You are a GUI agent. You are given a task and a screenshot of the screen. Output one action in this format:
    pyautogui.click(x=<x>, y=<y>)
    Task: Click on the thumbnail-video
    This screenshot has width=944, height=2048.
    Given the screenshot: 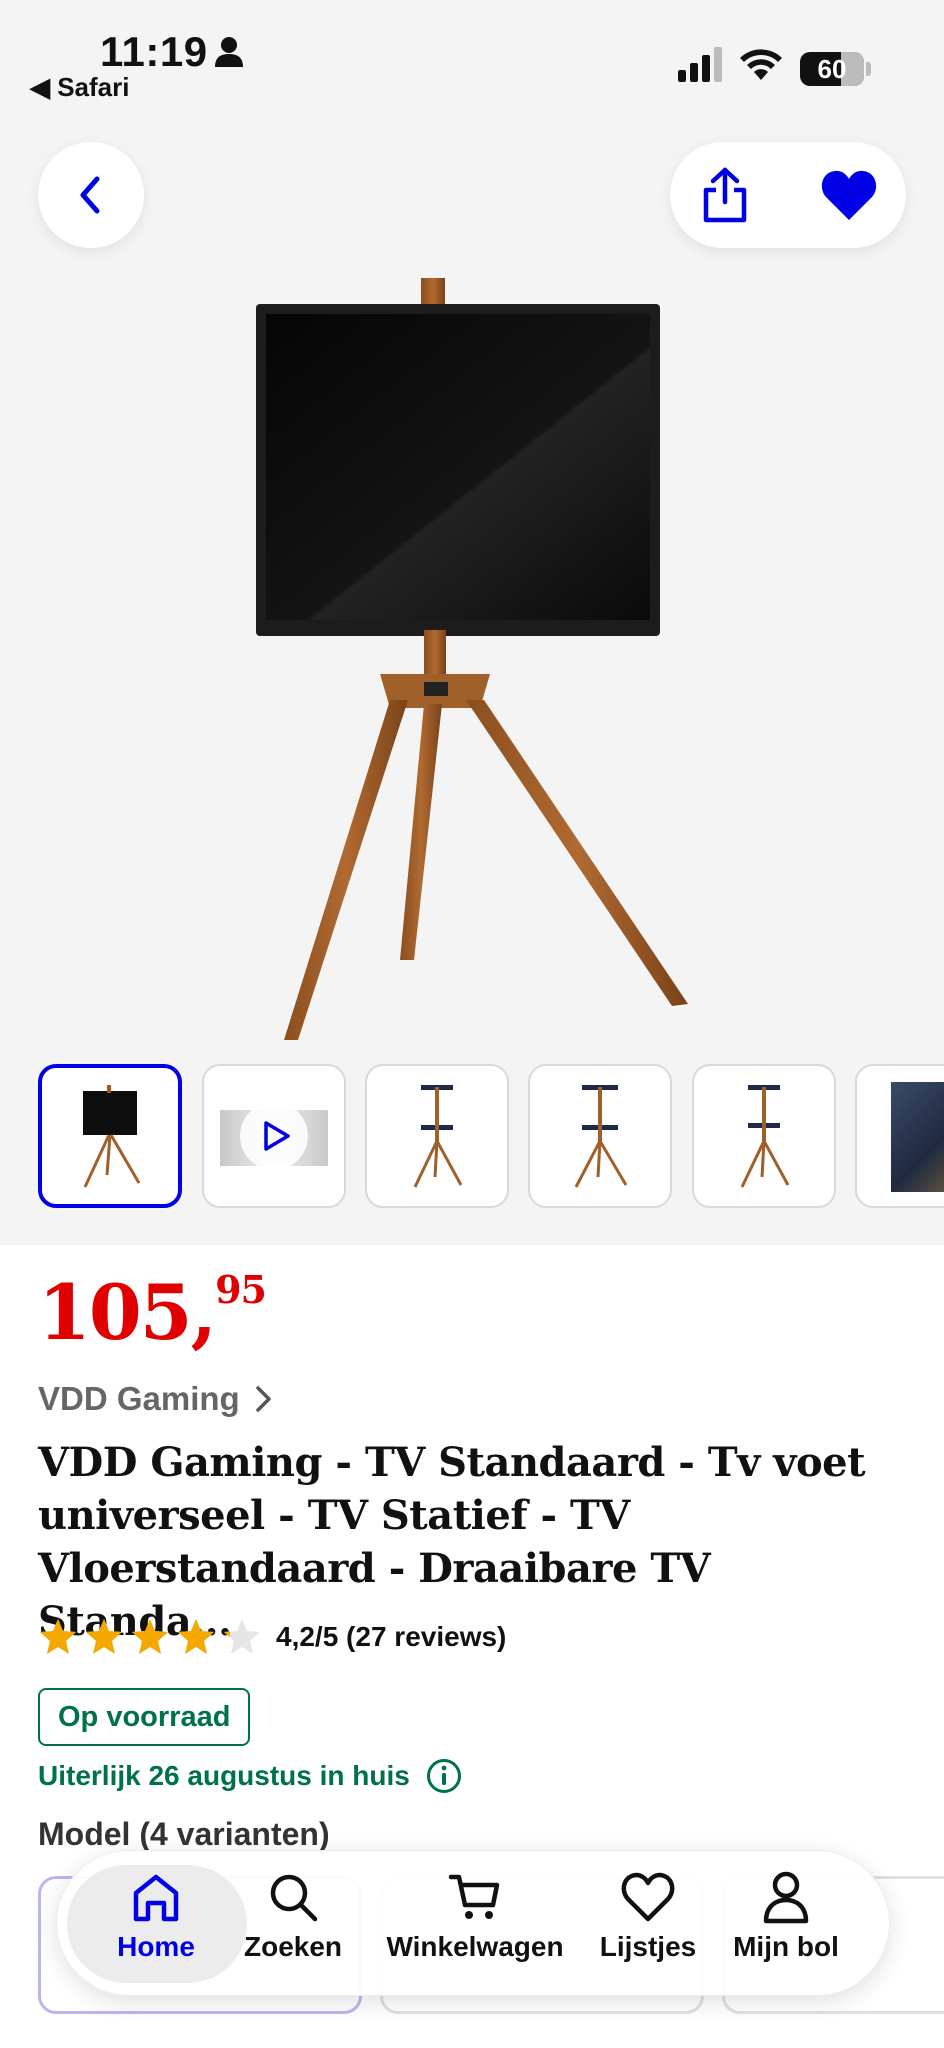 What is the action you would take?
    pyautogui.click(x=274, y=1136)
    